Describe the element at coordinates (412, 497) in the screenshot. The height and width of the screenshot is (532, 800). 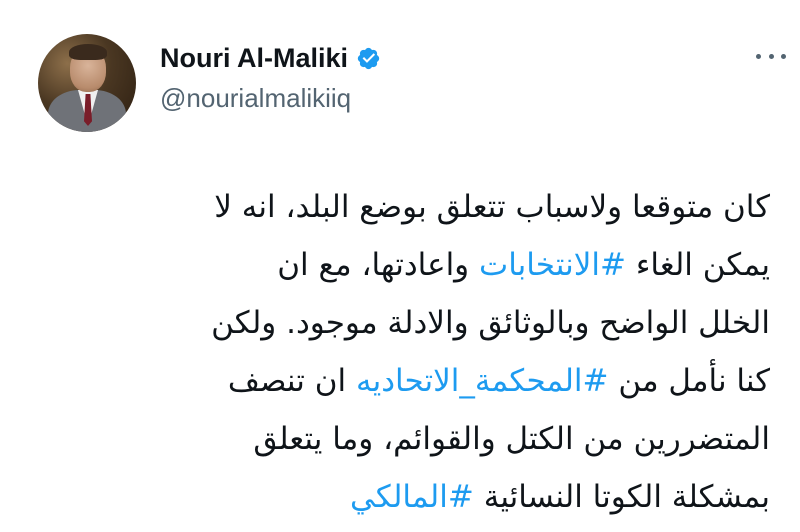
I see `hashtag-link: #المالكي` at that location.